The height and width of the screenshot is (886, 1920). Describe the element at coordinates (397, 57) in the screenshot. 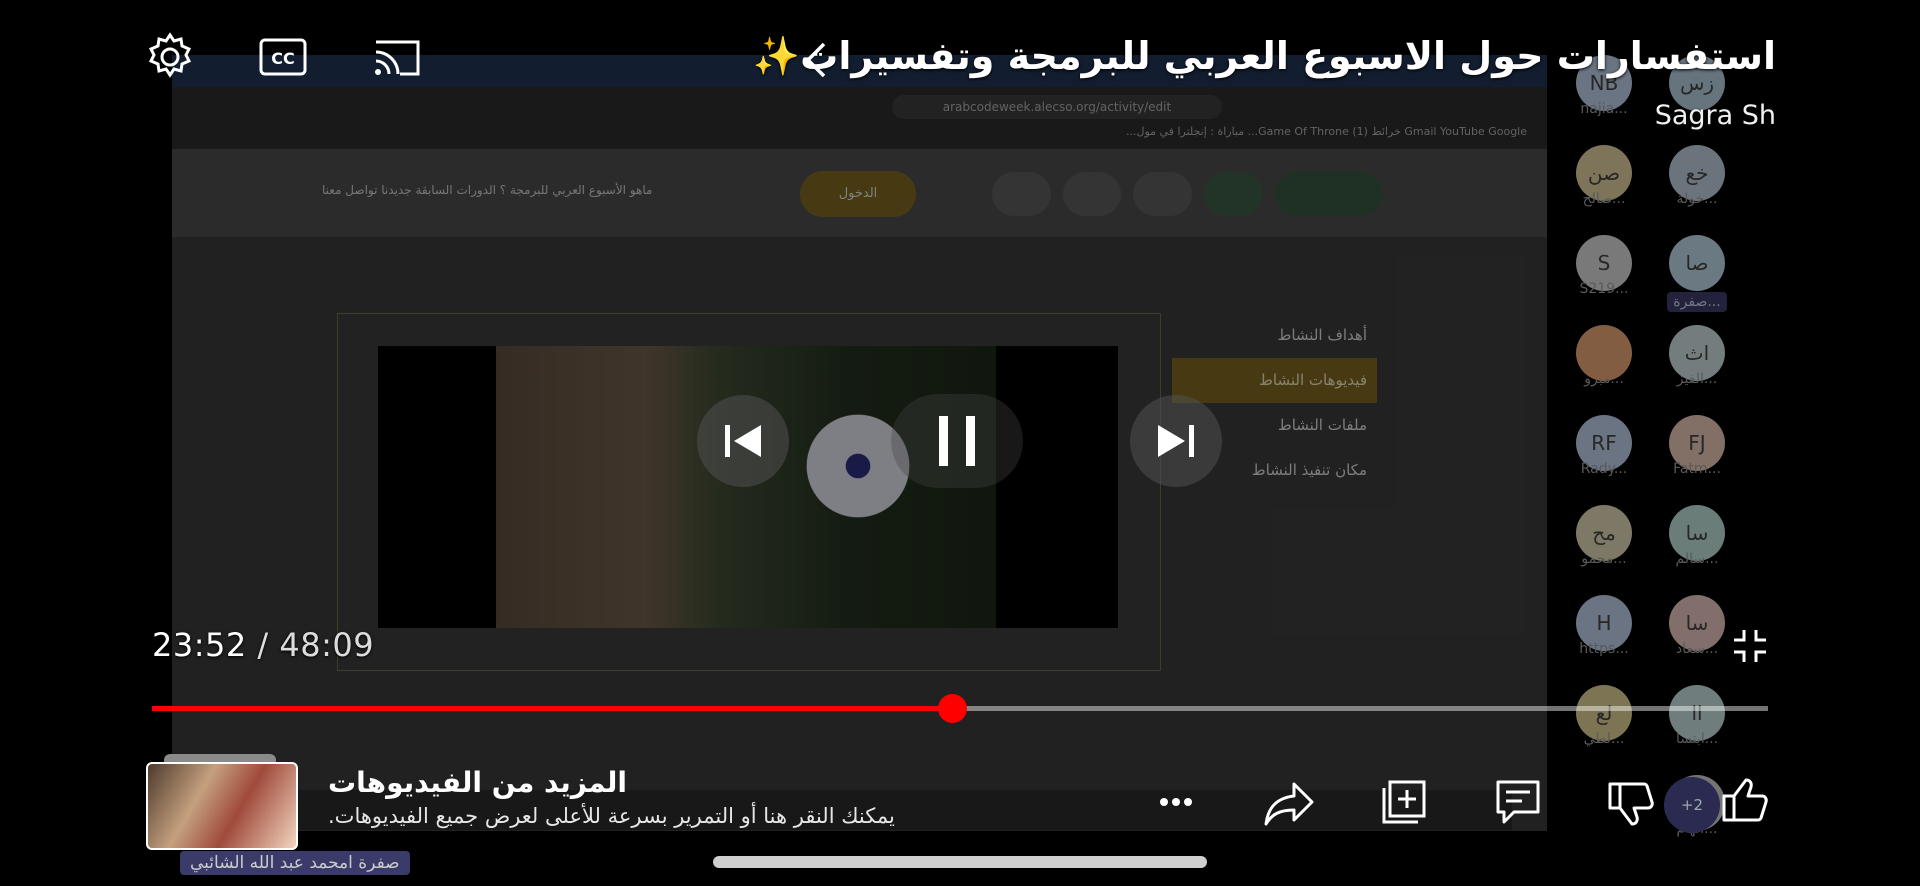

I see `cast-icon` at that location.